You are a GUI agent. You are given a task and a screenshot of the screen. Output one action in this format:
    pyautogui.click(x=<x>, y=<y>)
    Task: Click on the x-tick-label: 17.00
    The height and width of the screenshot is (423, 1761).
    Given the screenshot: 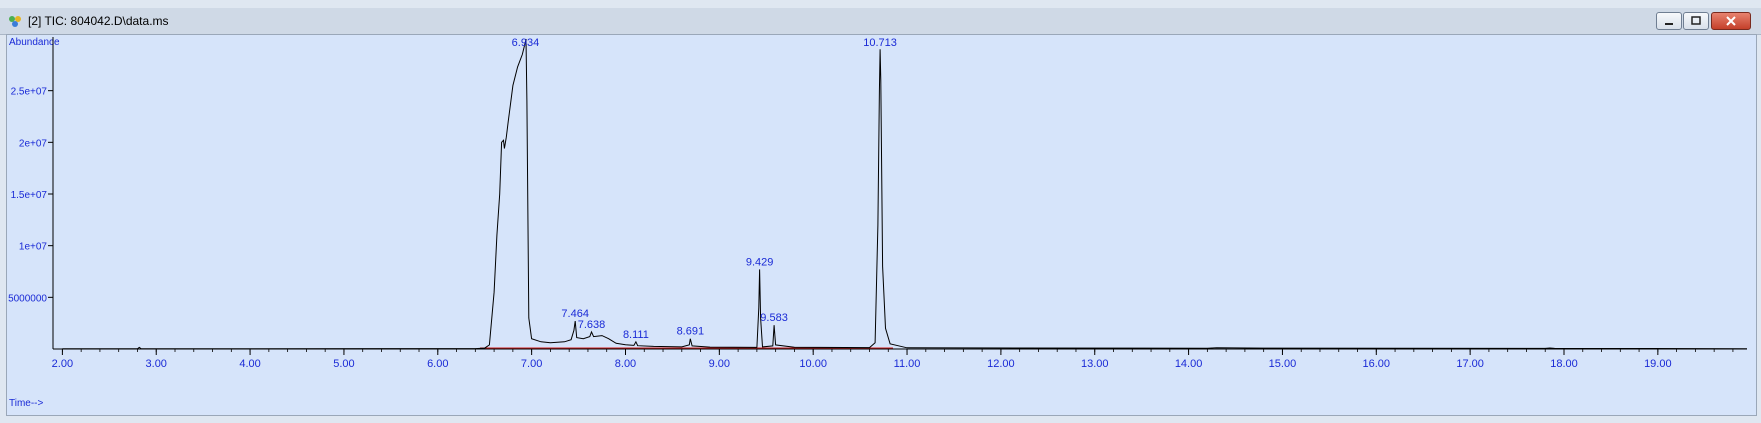 What is the action you would take?
    pyautogui.click(x=1470, y=364)
    